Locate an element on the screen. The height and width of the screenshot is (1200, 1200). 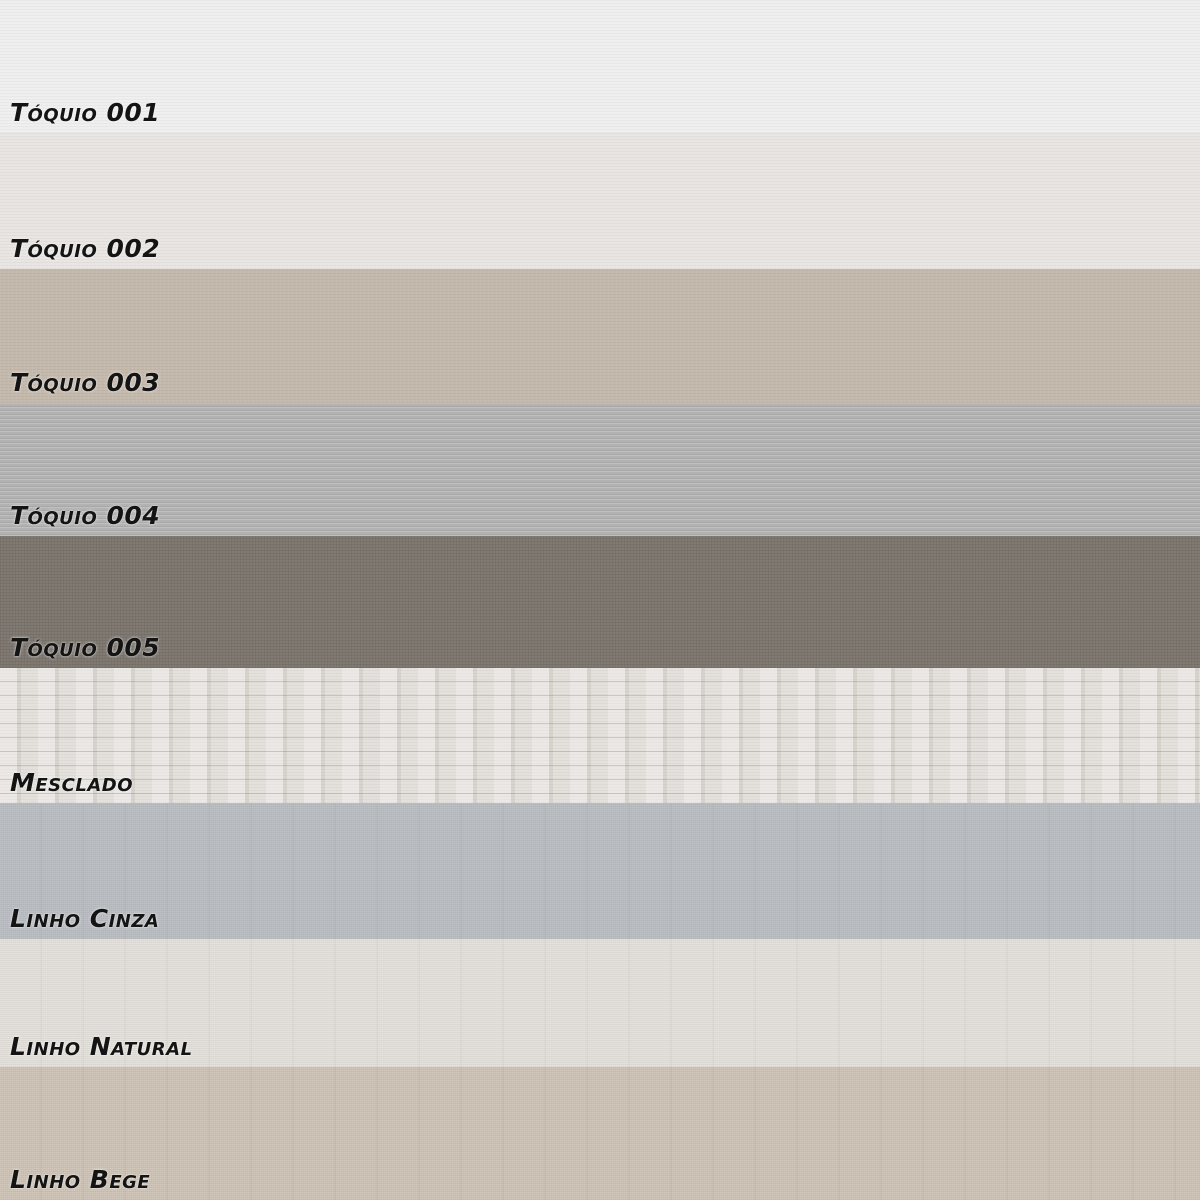
swatch-linho-cinza: Linho Cinza is located at coordinates (600, 871).